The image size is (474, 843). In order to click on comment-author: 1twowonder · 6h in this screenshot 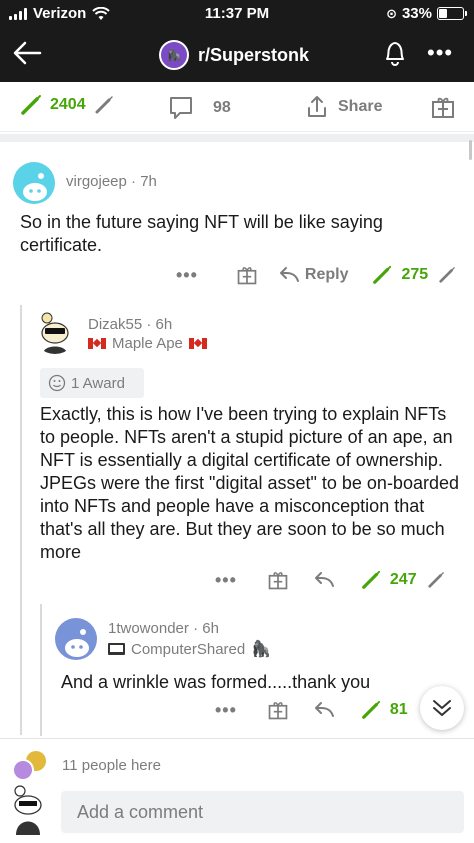, I will do `click(163, 628)`.